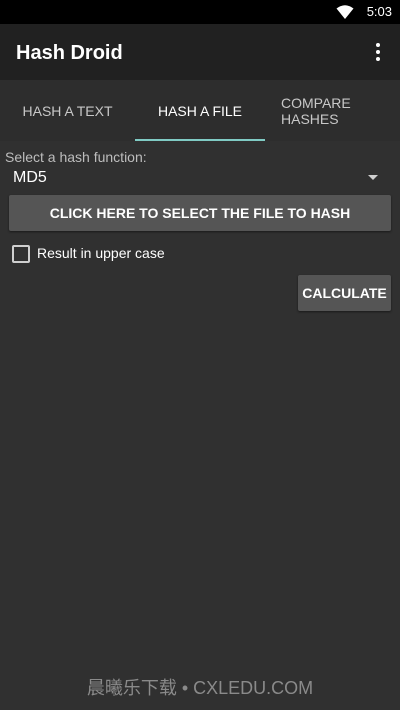 Image resolution: width=400 pixels, height=710 pixels. I want to click on tab-hash-file: HASH A FILE, so click(200, 110).